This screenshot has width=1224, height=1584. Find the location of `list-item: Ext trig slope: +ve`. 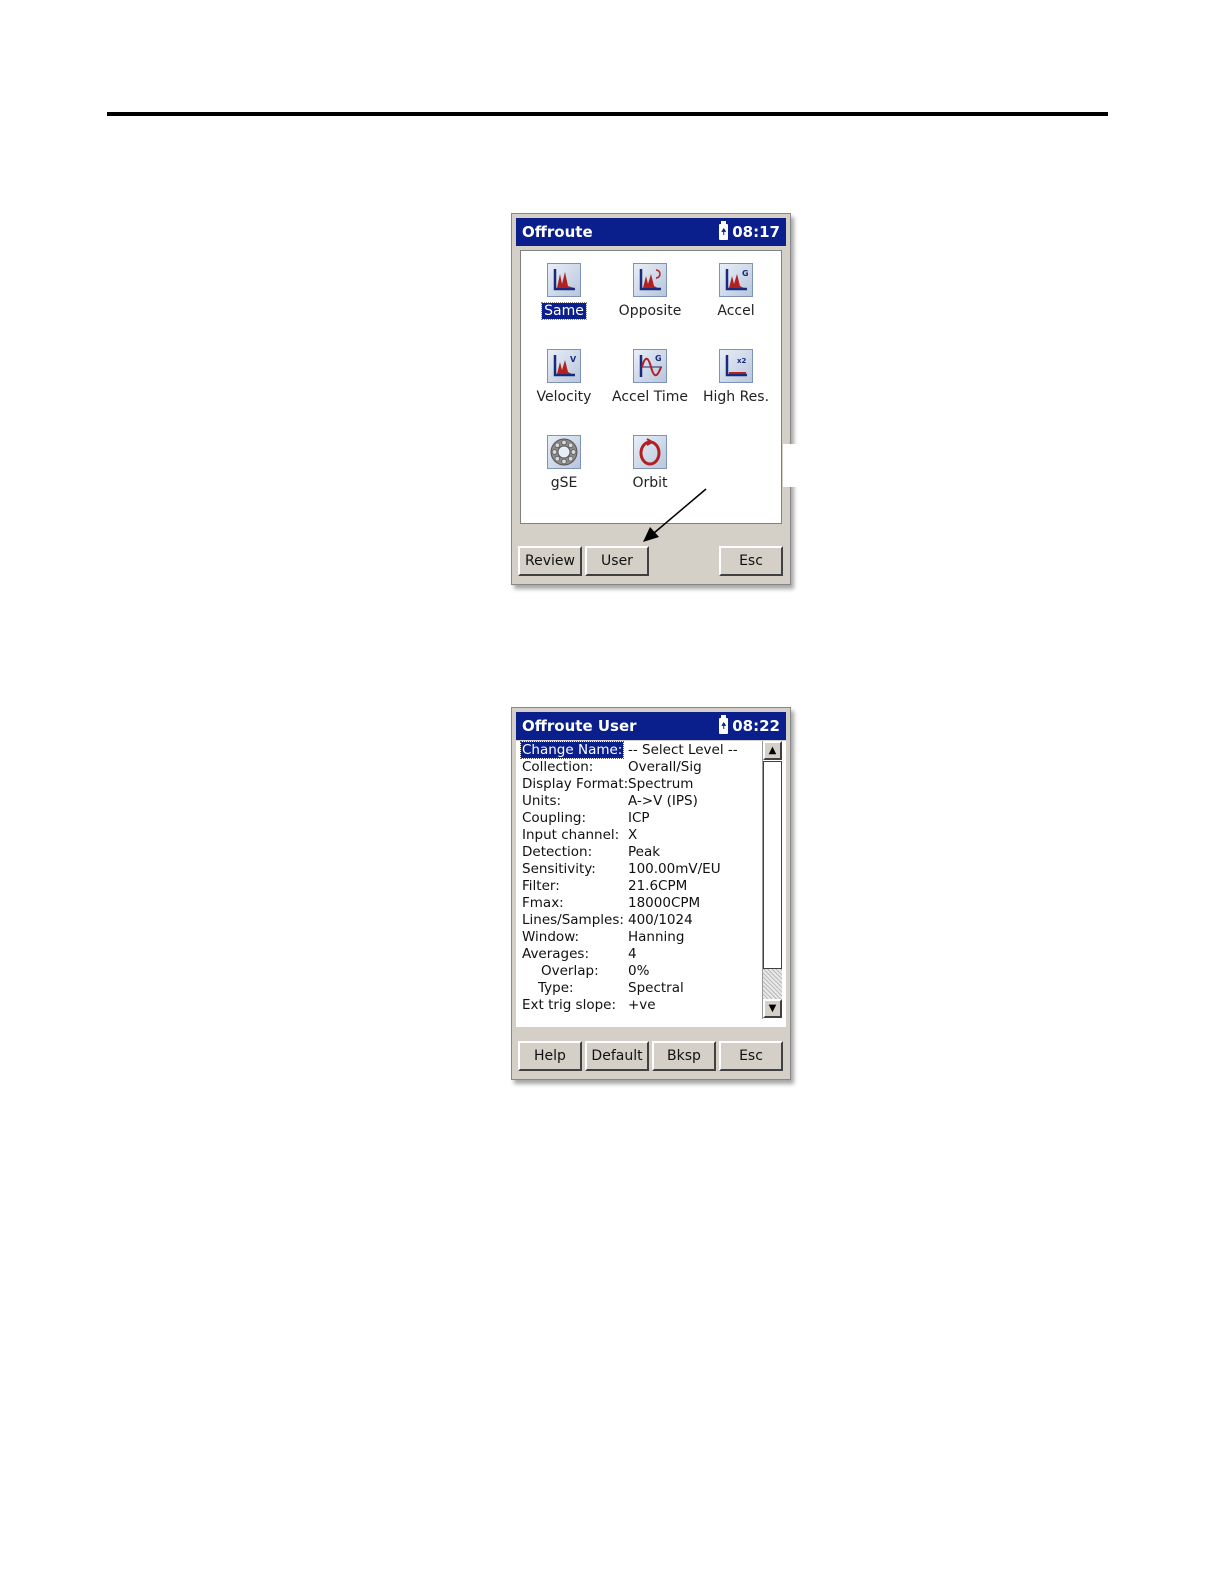

list-item: Ext trig slope: +ve is located at coordinates (640, 1005).